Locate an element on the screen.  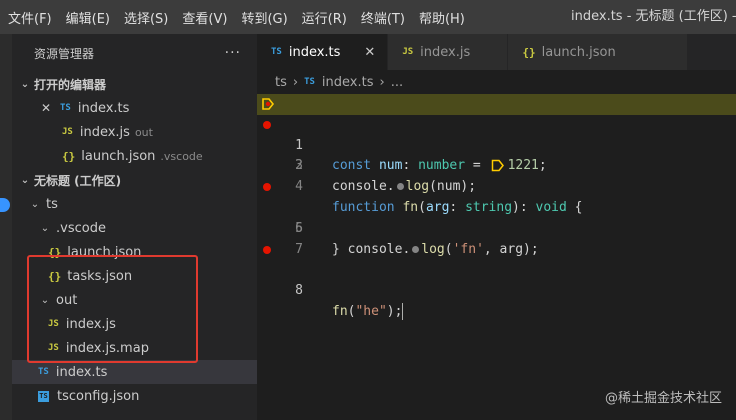
file-item: {} launch.json is located at coordinates (134, 252).